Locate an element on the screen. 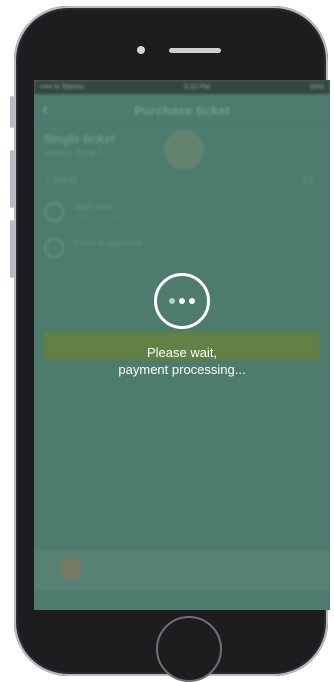 Image resolution: width=334 pixels, height=682 pixels. volume-down-button is located at coordinates (12, 249).